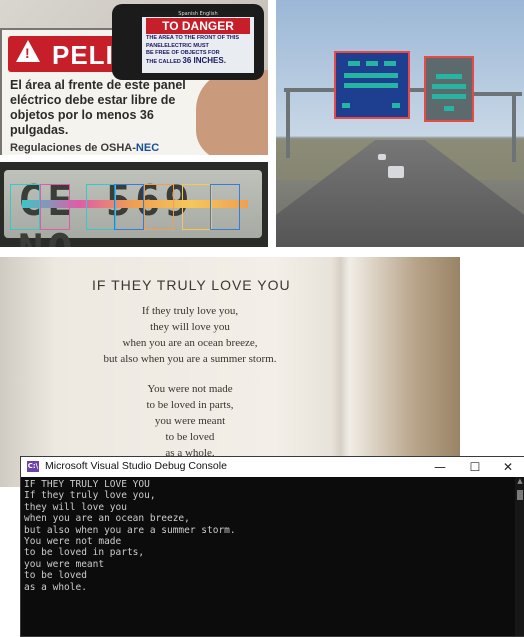 The height and width of the screenshot is (637, 524). I want to click on poem-line: they will love you, so click(190, 327).